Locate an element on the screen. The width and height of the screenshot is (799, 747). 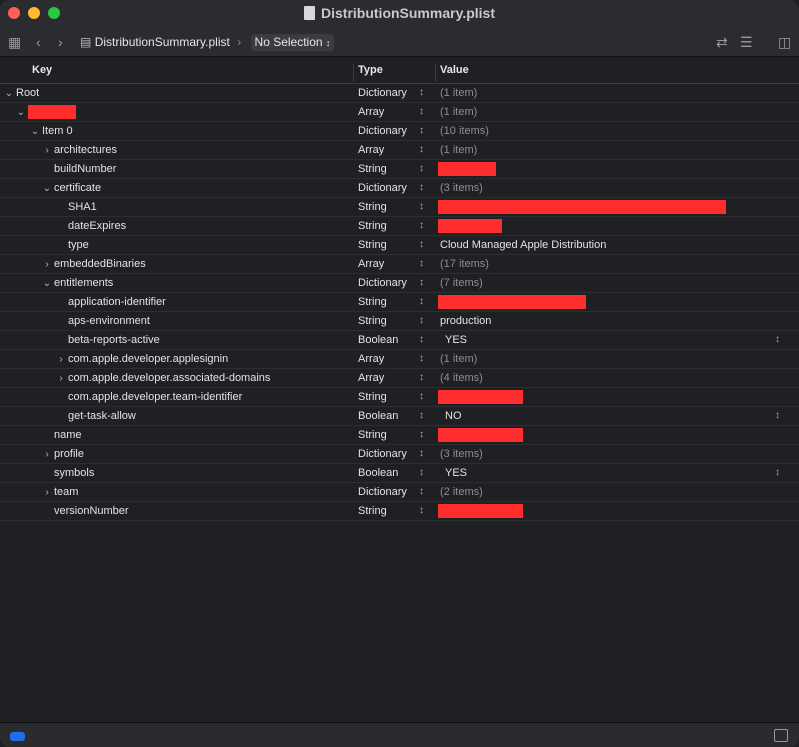
jump-bar-selection: No Selection ↕ is located at coordinates (292, 42).